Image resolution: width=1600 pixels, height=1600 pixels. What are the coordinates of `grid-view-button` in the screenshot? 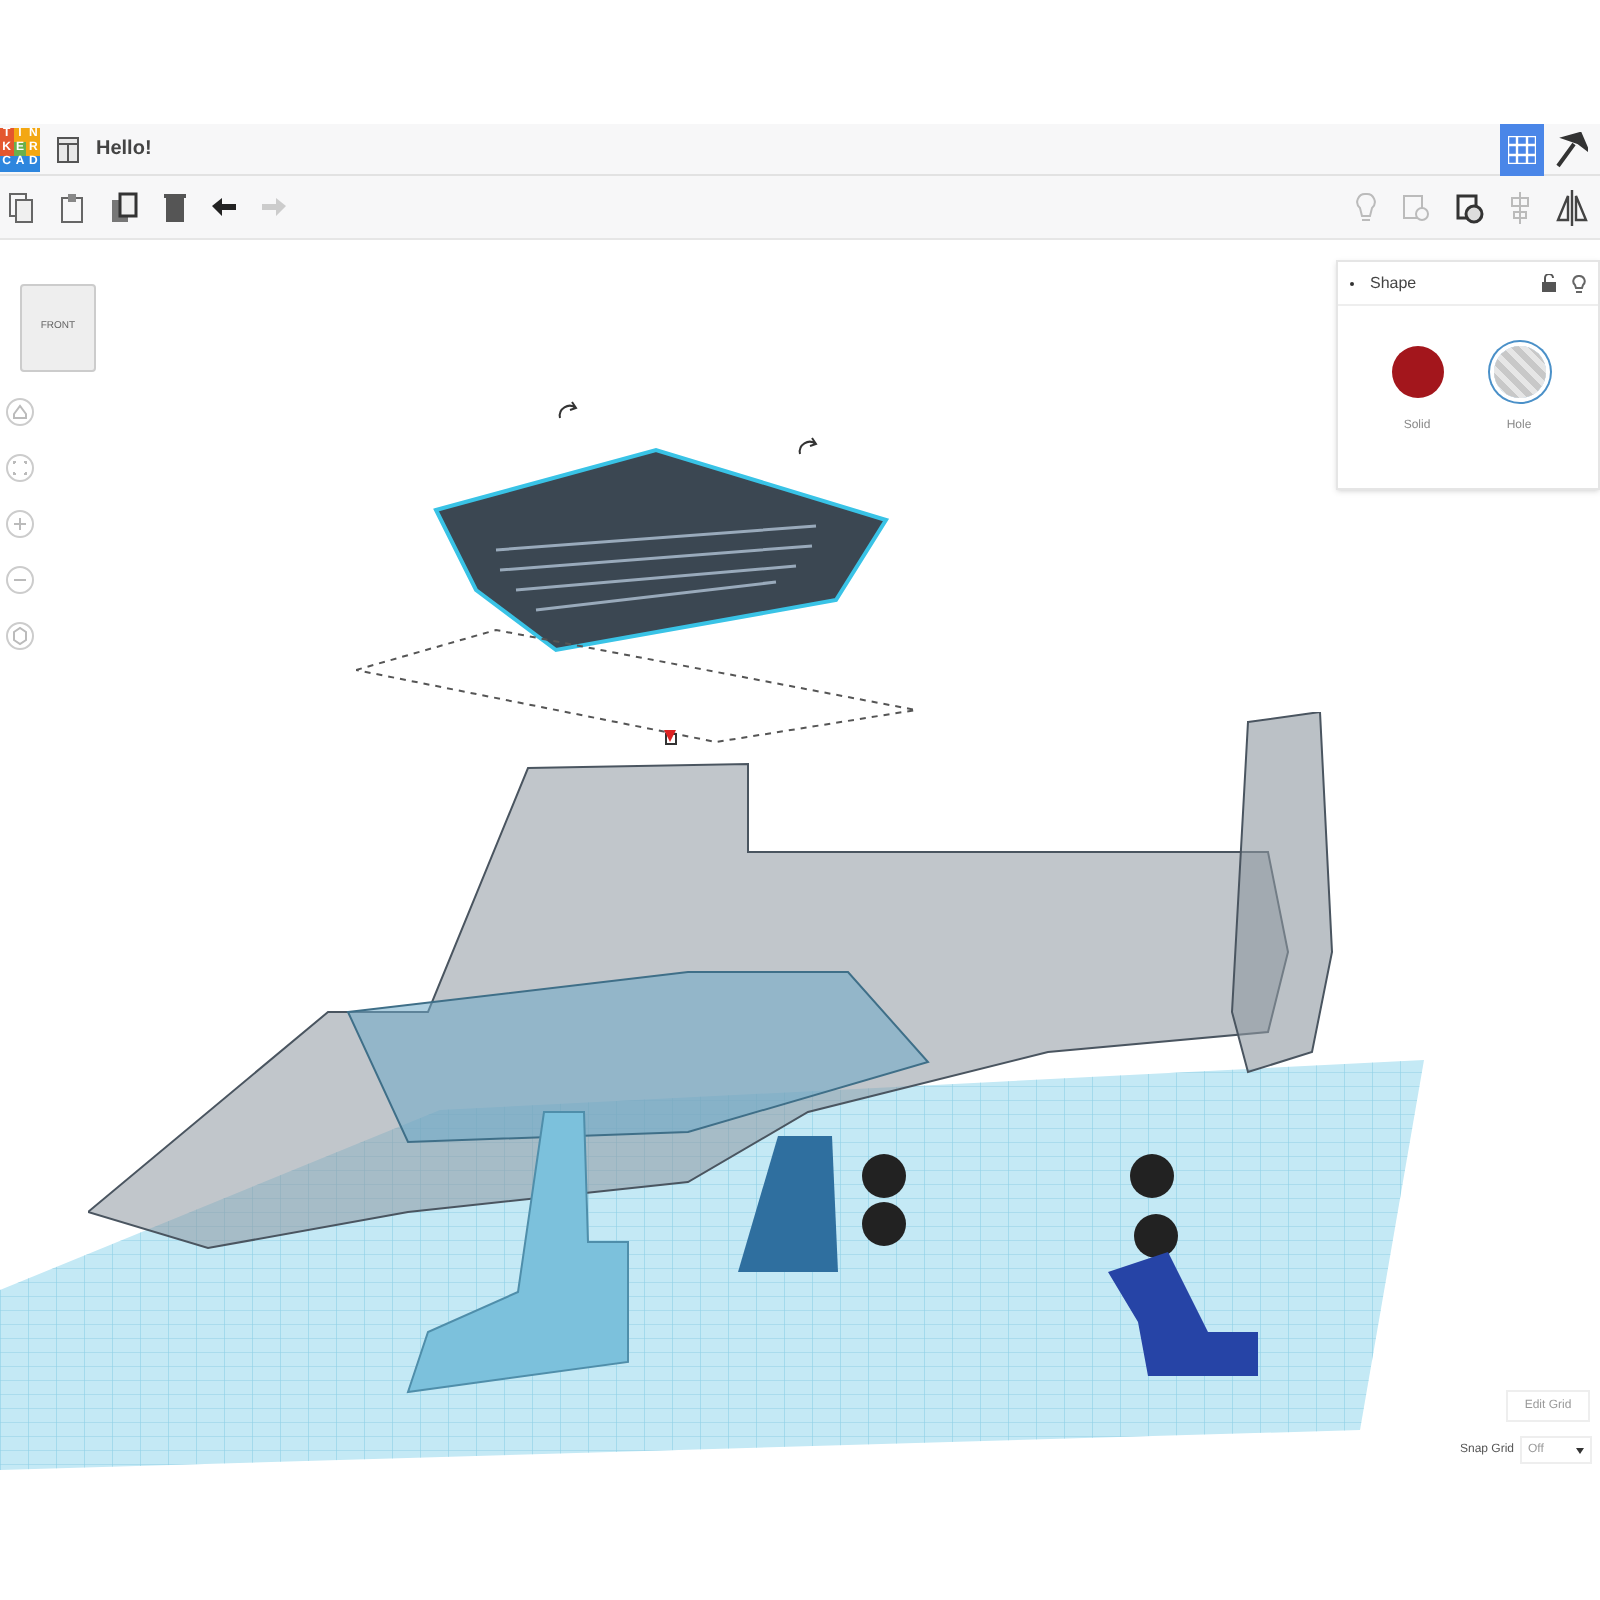 It's located at (1522, 149).